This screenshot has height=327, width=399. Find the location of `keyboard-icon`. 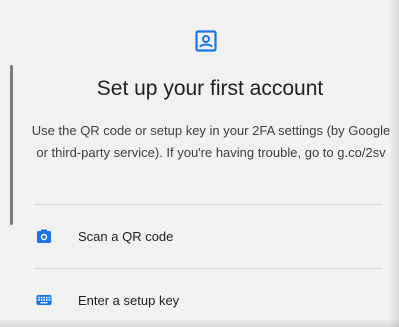

keyboard-icon is located at coordinates (44, 300).